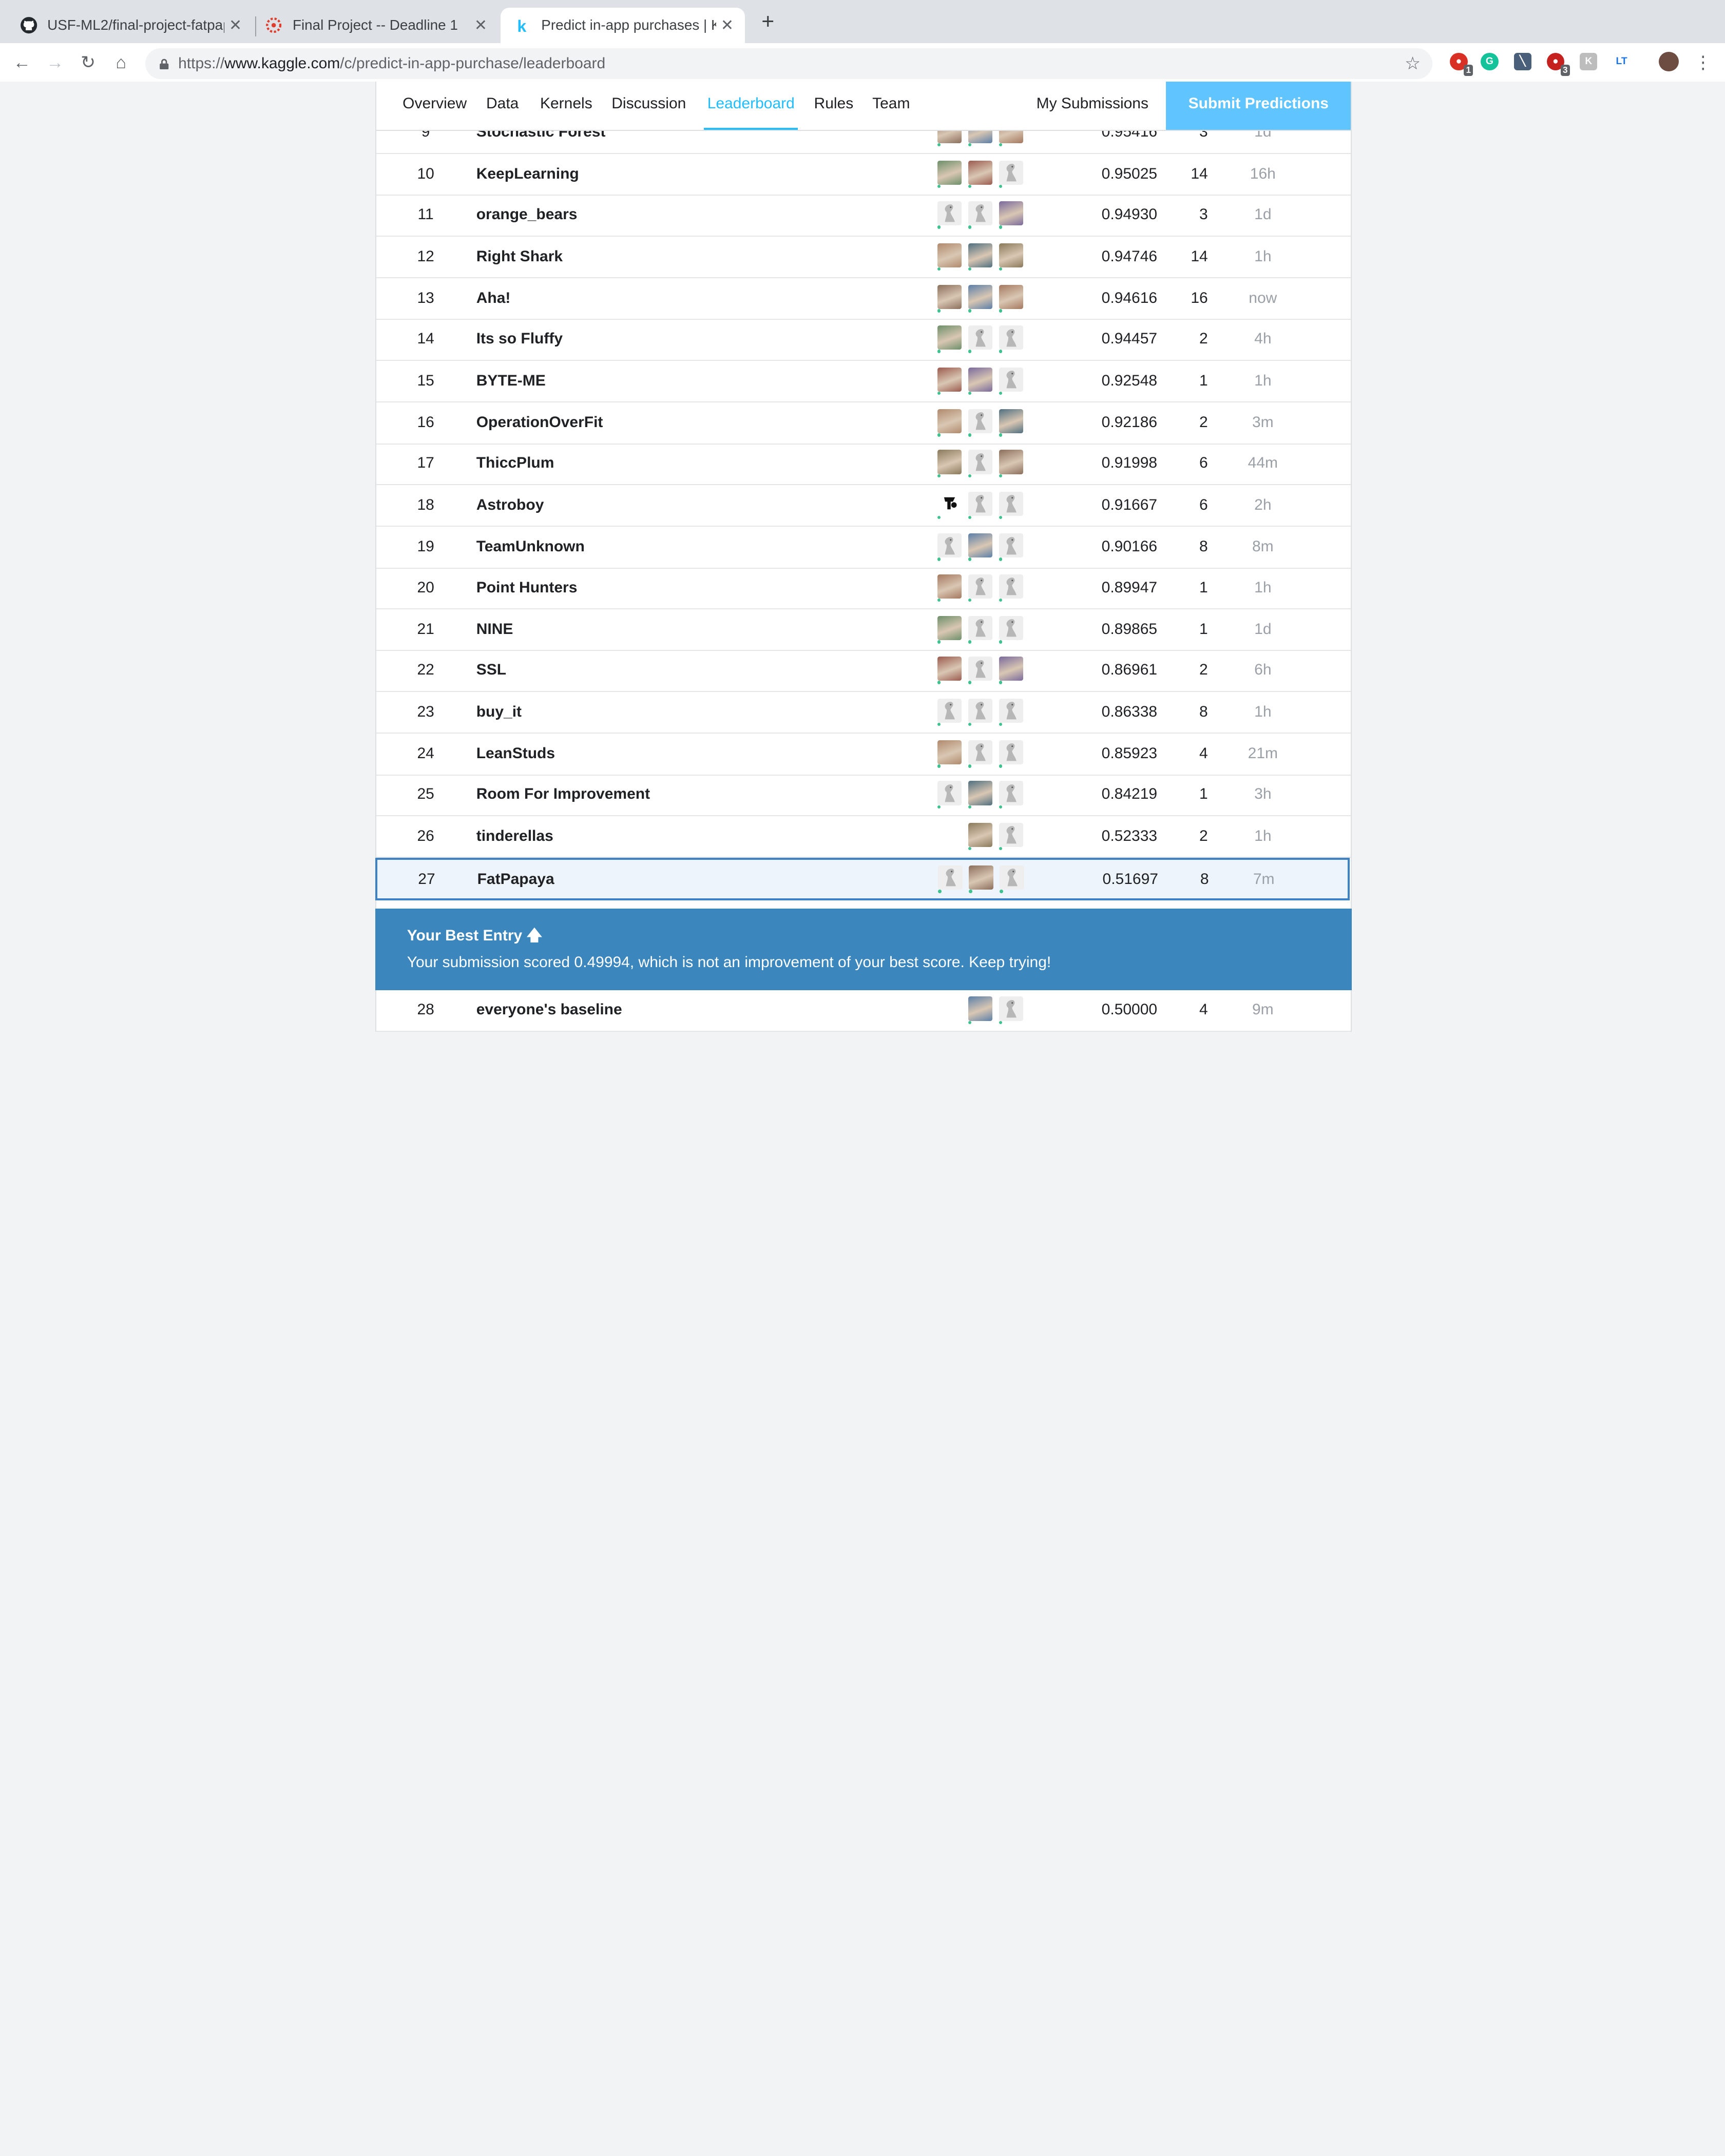  I want to click on profile-avatar-icon, so click(1669, 61).